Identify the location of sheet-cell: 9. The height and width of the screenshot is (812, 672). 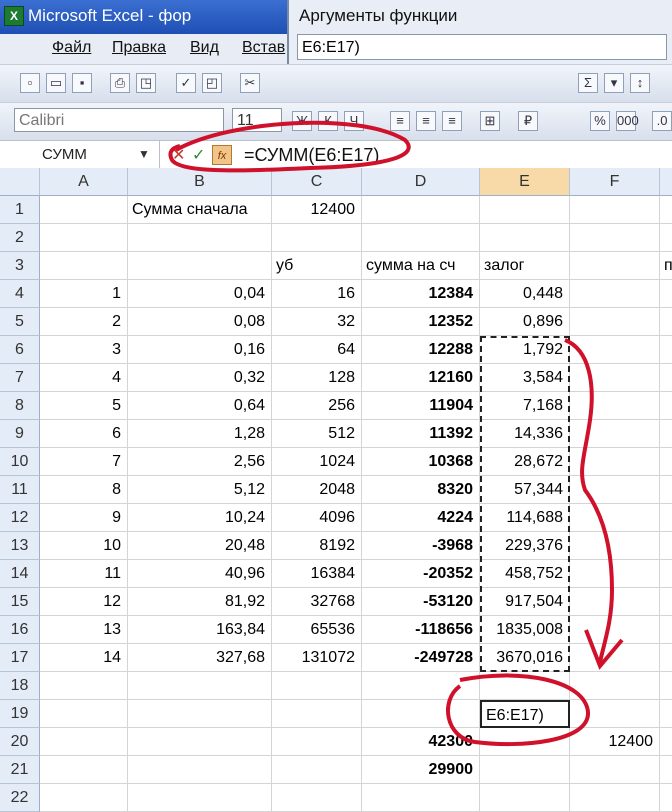
(84, 518).